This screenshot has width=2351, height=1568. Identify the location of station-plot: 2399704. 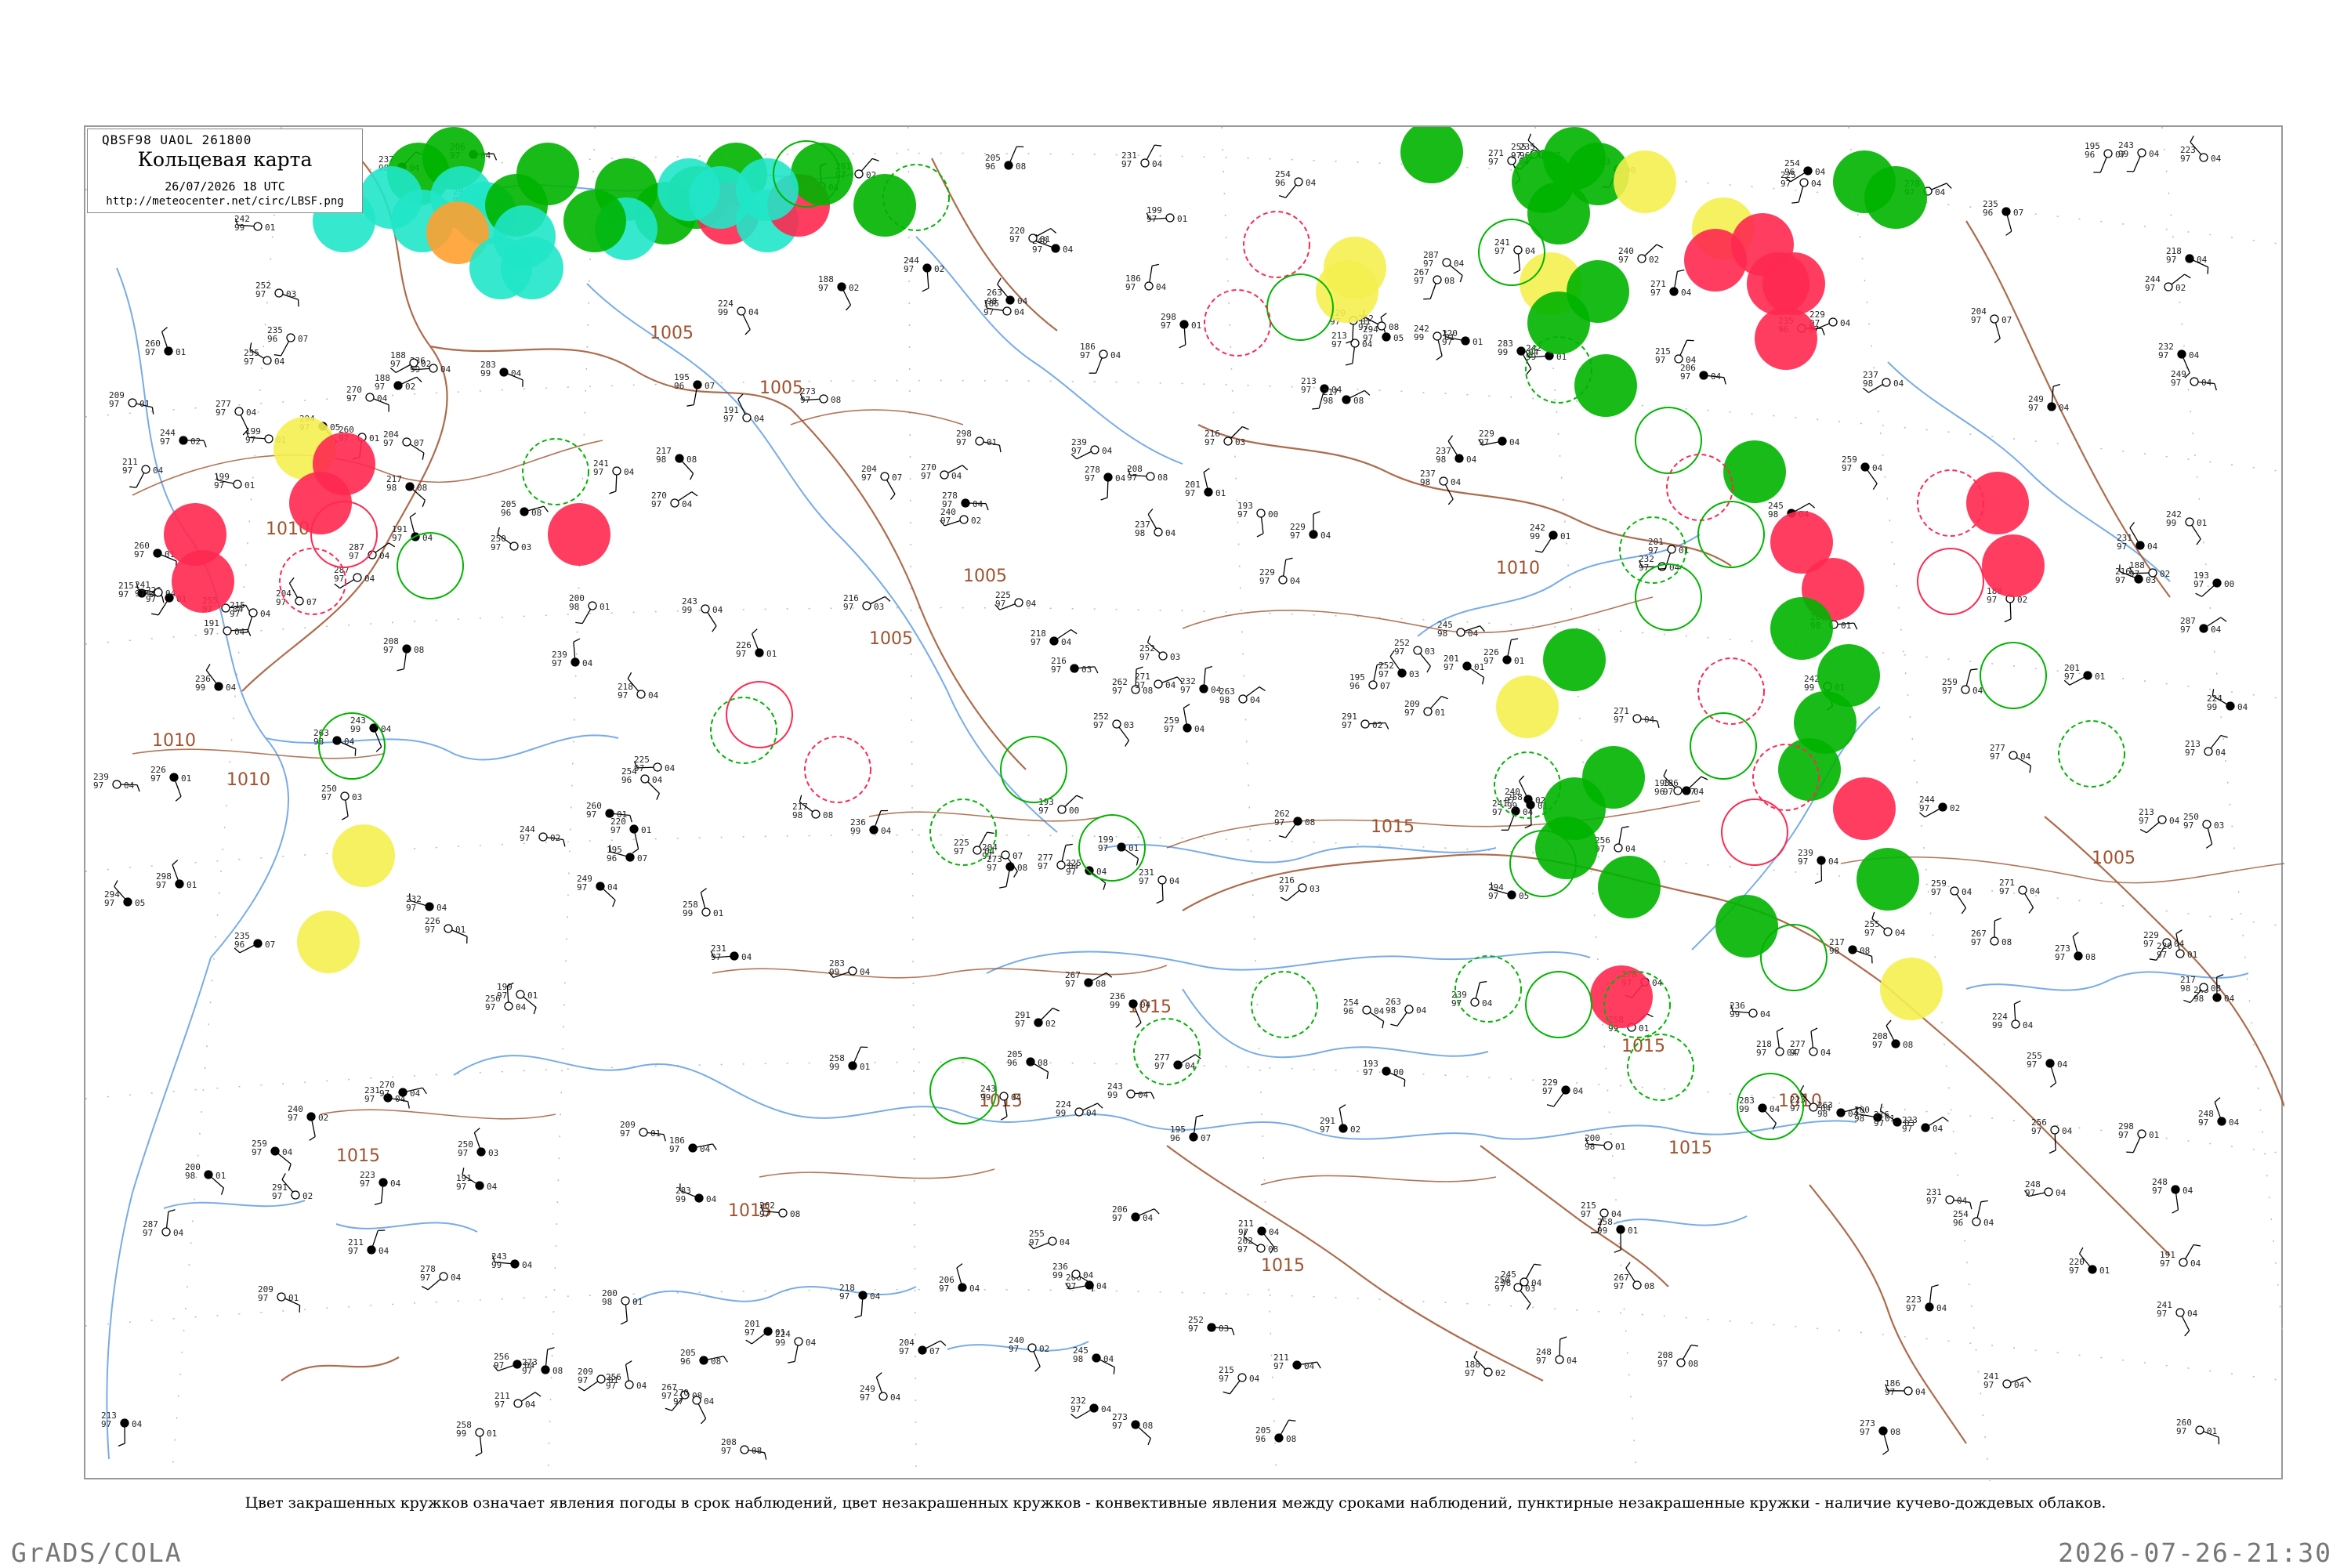
(116, 781).